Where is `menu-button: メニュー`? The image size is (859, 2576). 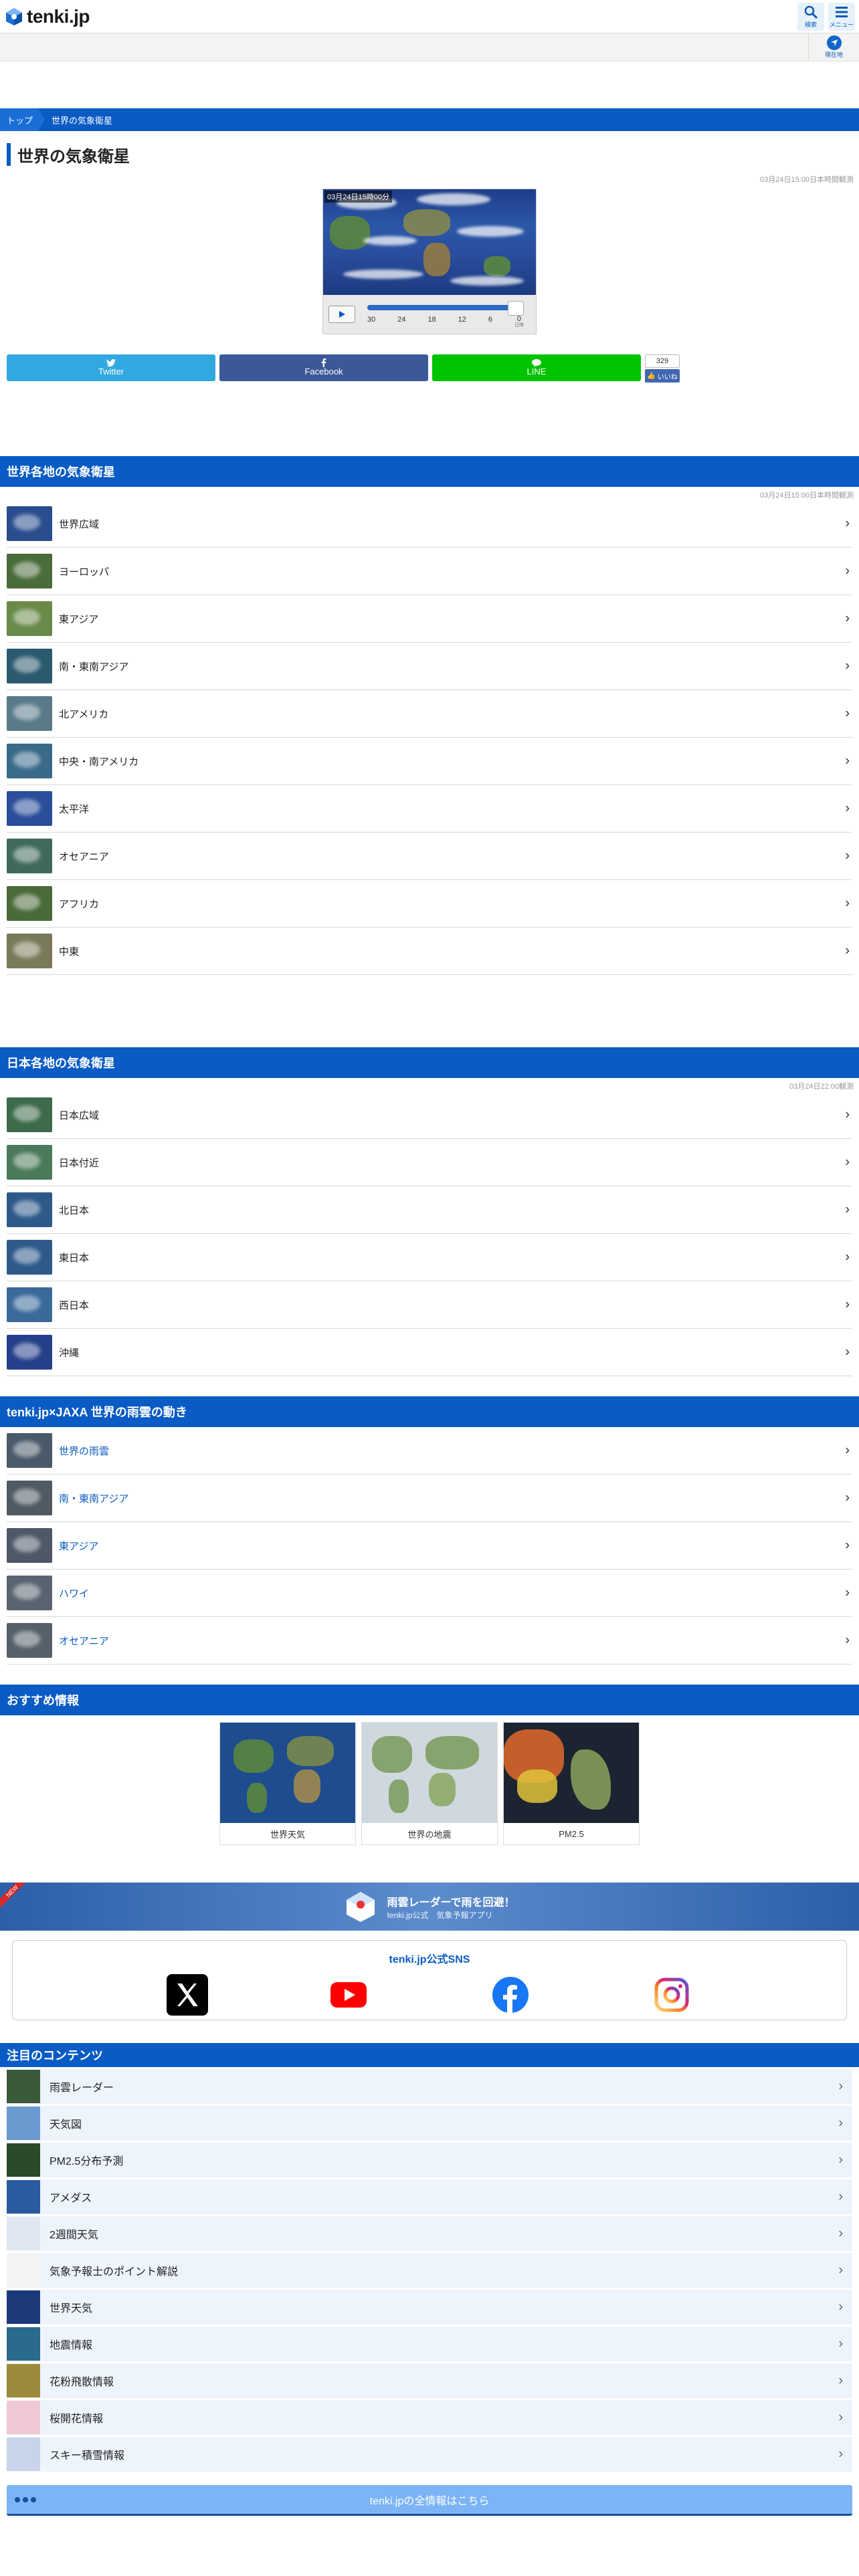 menu-button: メニュー is located at coordinates (841, 16).